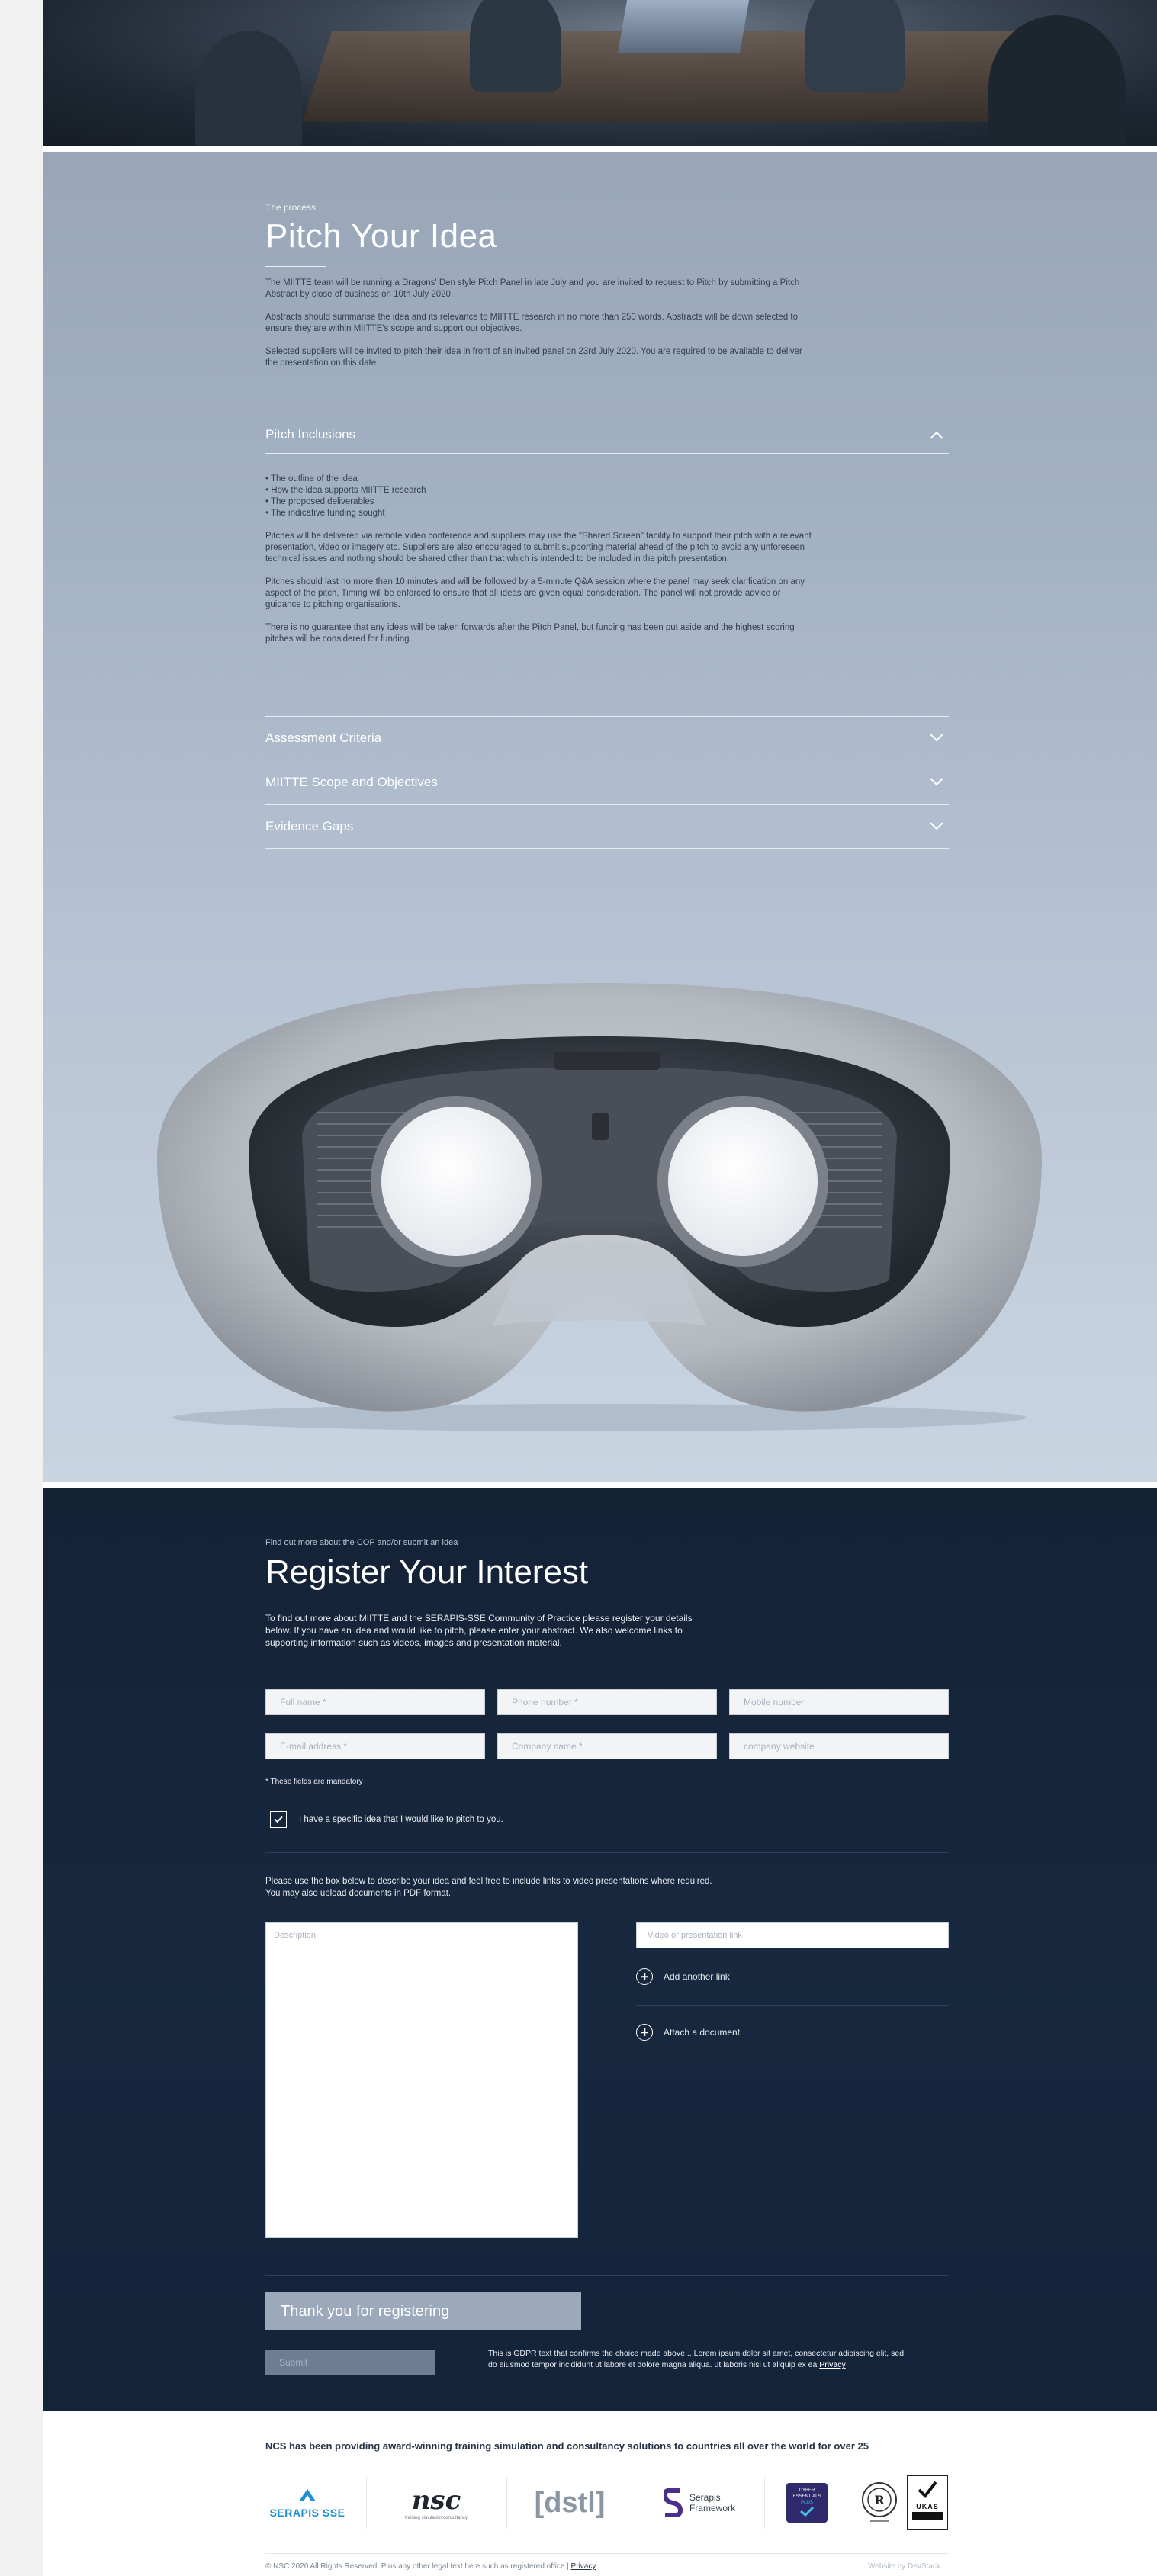 This screenshot has height=2576, width=1157. Describe the element at coordinates (607, 738) in the screenshot. I see `accordion-header-assessment-criteria: Assessment Criteria` at that location.